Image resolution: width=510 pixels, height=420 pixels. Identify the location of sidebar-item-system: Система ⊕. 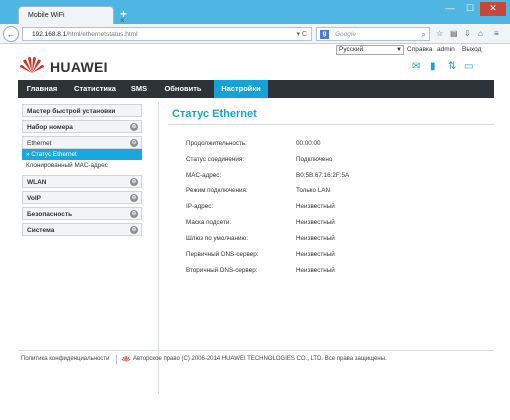
(82, 229).